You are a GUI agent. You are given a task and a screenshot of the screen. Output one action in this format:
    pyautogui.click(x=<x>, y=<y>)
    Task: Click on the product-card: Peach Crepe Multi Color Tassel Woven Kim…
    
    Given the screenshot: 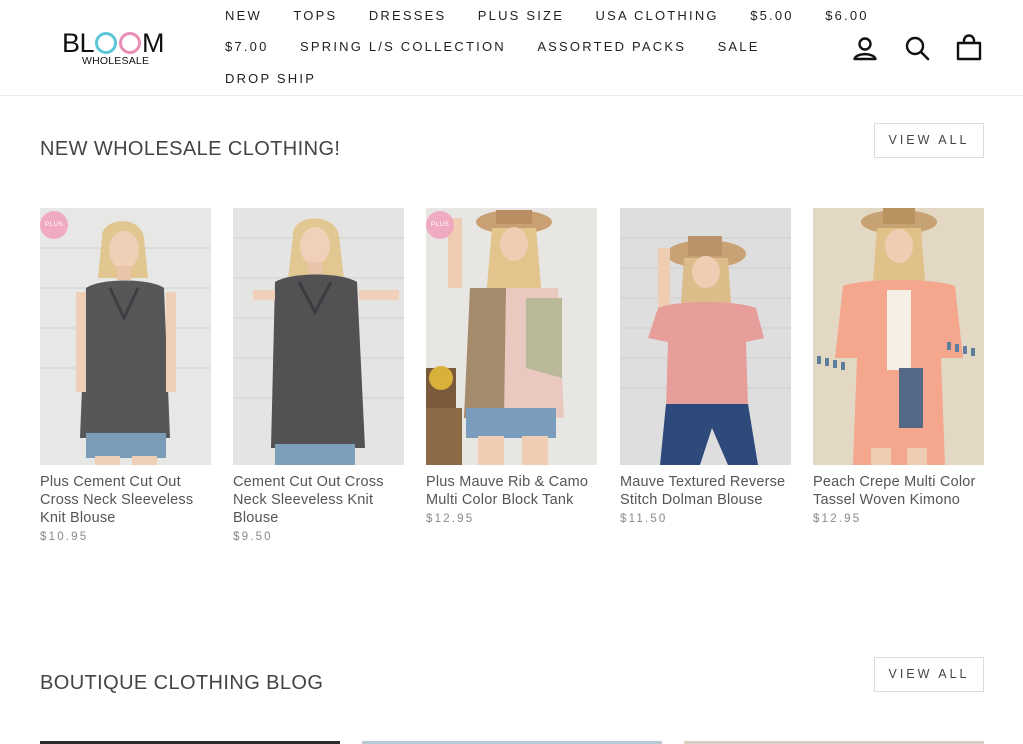 What is the action you would take?
    pyautogui.click(x=898, y=366)
    